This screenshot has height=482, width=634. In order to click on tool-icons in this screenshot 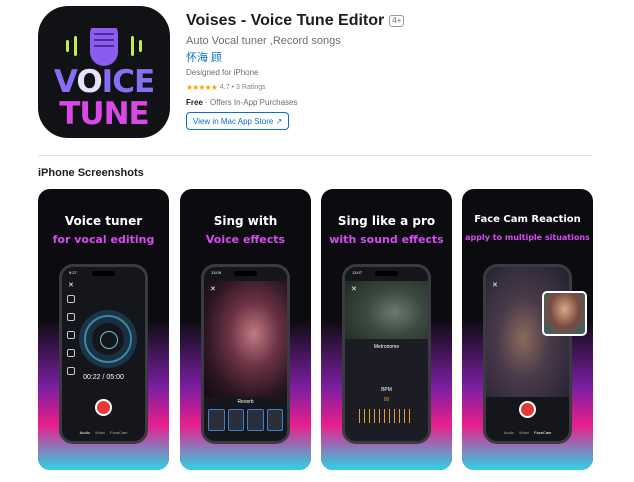, I will do `click(73, 340)`.